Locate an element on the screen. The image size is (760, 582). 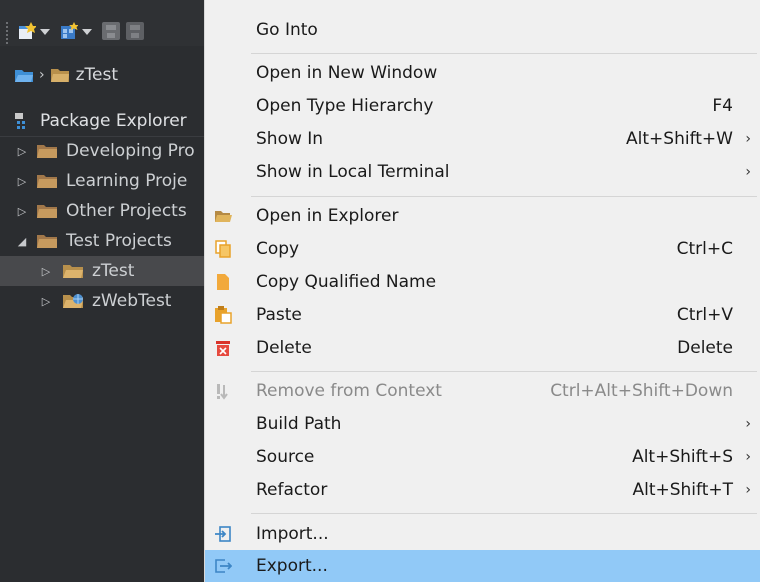
menu-item-label: Open in New Window is located at coordinates (347, 73).